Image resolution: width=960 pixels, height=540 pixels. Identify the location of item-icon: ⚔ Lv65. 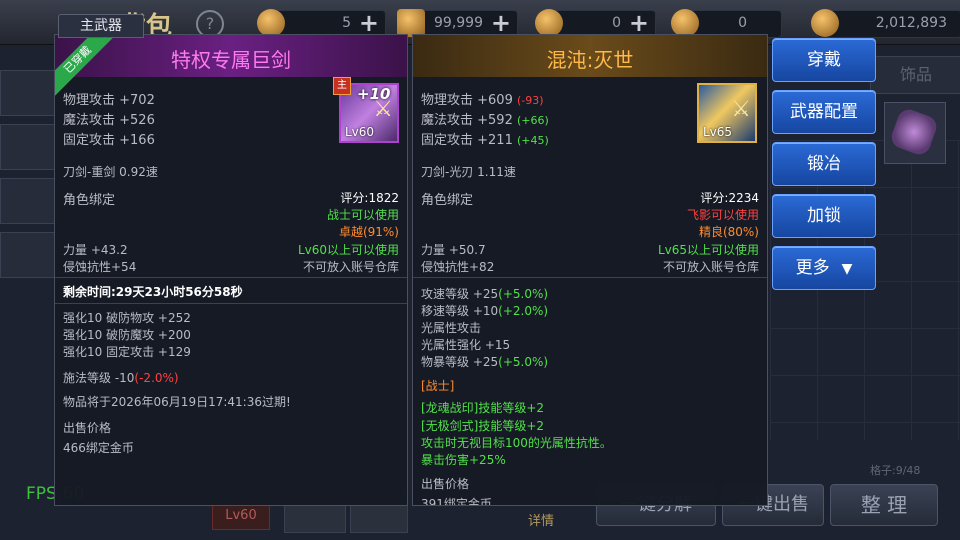
(727, 113).